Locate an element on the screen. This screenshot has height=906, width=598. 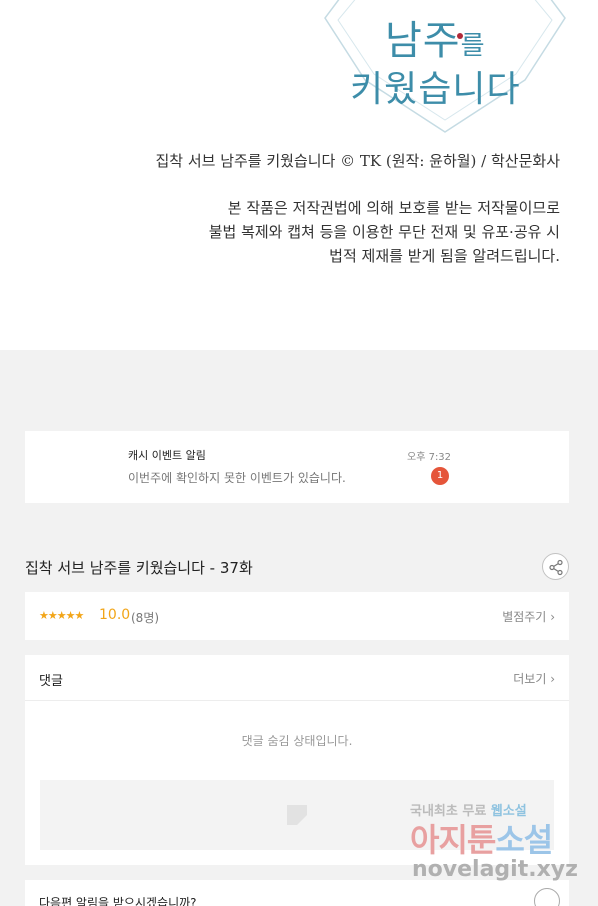
comment-write-icon is located at coordinates (297, 815).